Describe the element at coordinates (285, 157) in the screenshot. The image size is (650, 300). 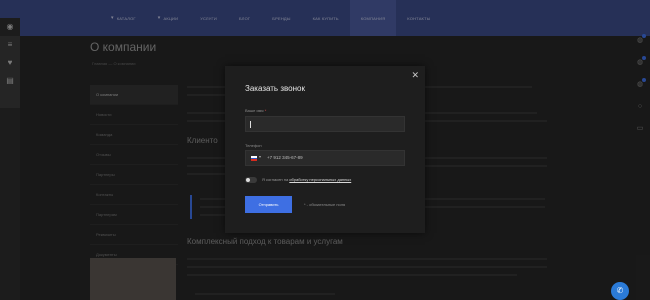
I see `phone-placeholder: +7 912 345-67-89` at that location.